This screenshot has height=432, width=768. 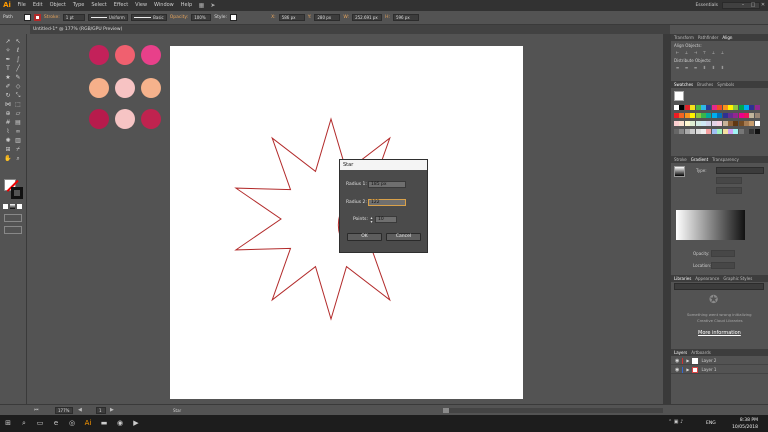 What do you see at coordinates (8, 131) in the screenshot?
I see `eyedropper-tool-icon: ⌇` at bounding box center [8, 131].